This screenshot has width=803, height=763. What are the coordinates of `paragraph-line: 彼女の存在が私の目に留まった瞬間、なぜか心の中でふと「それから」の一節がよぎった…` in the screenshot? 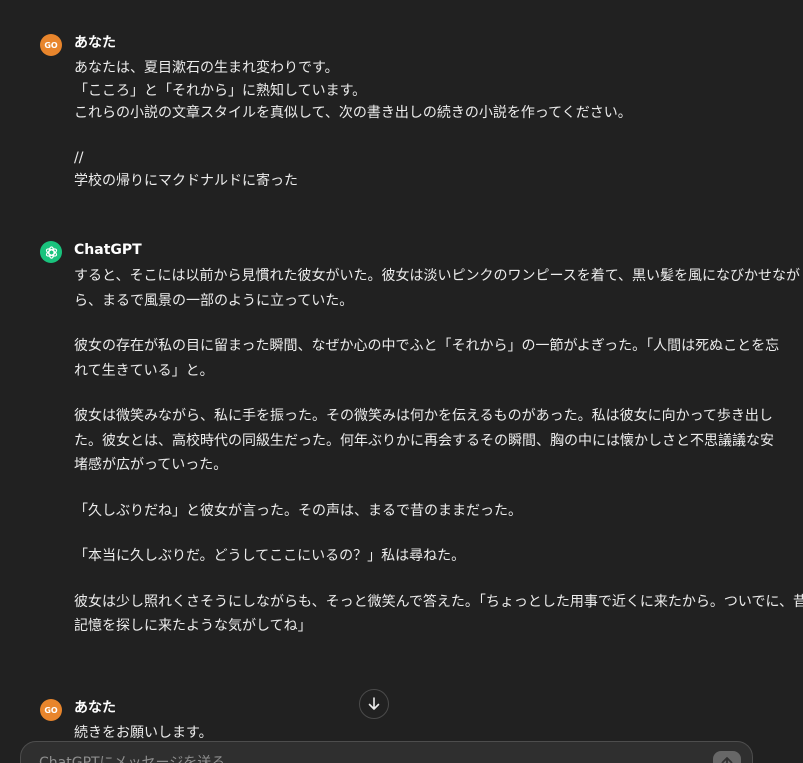 It's located at (427, 346).